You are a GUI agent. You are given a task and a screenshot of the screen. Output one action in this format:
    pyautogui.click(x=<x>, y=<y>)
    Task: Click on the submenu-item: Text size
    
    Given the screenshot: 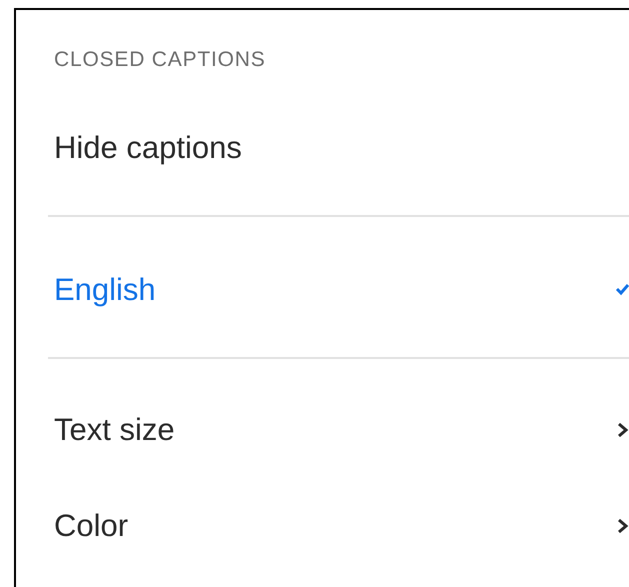 What is the action you would take?
    pyautogui.click(x=322, y=430)
    